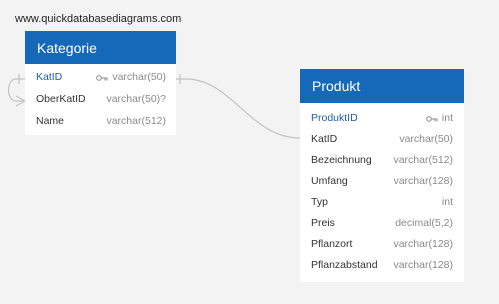 This screenshot has width=499, height=304. Describe the element at coordinates (323, 222) in the screenshot. I see `column-name: Preis` at that location.